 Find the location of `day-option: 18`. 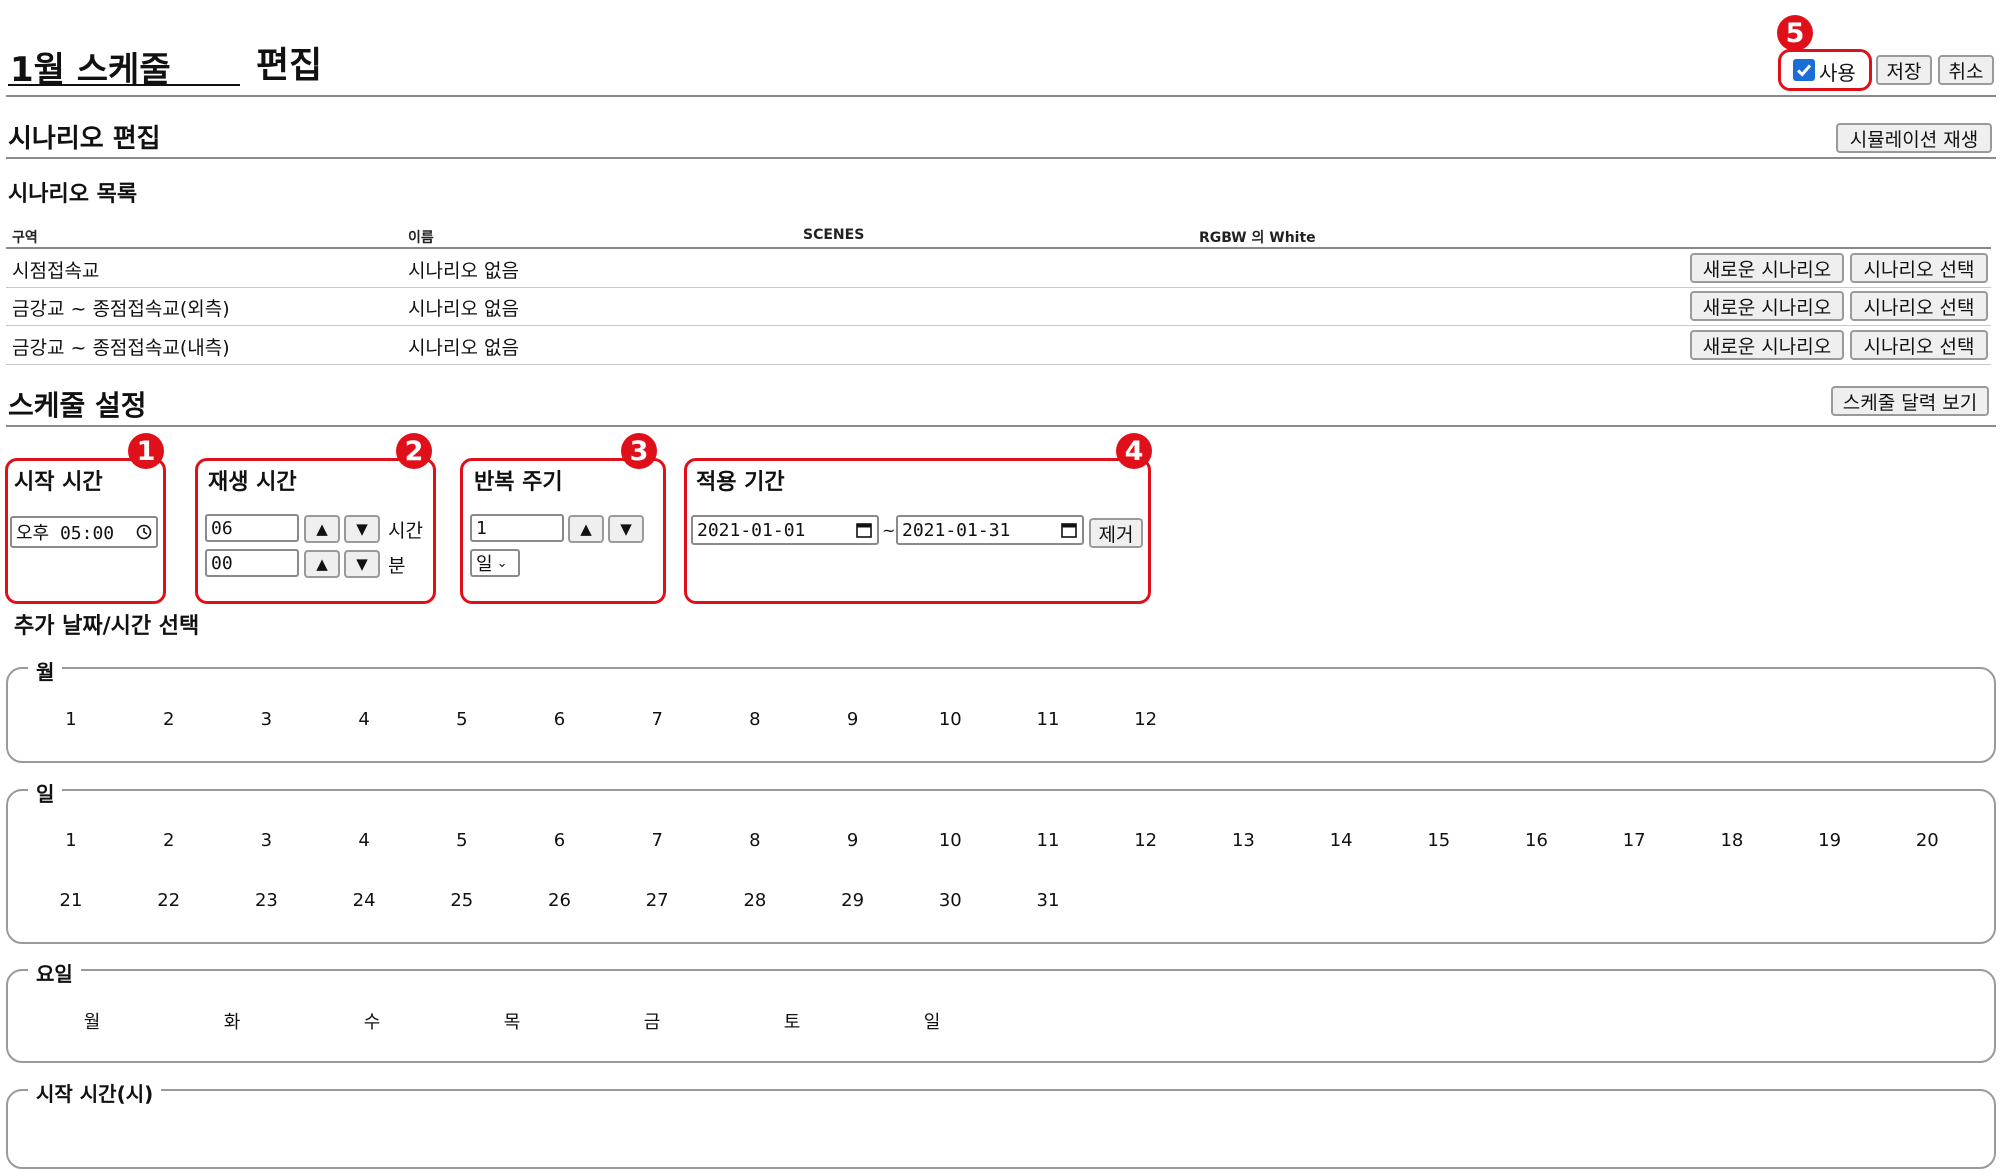

day-option: 18 is located at coordinates (1732, 840).